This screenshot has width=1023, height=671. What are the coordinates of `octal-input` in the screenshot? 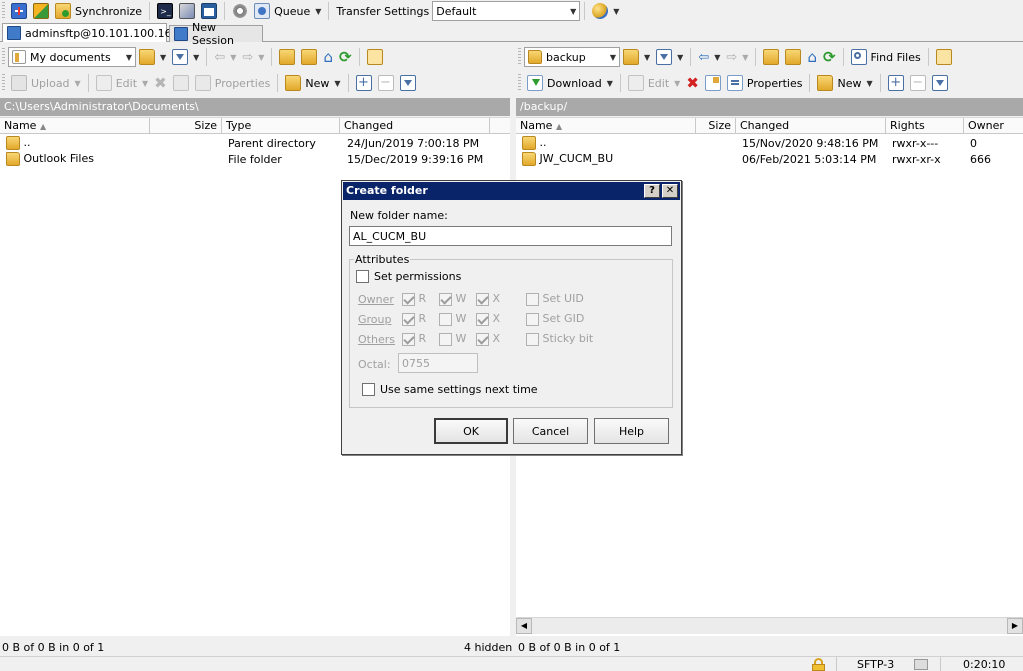 It's located at (438, 363).